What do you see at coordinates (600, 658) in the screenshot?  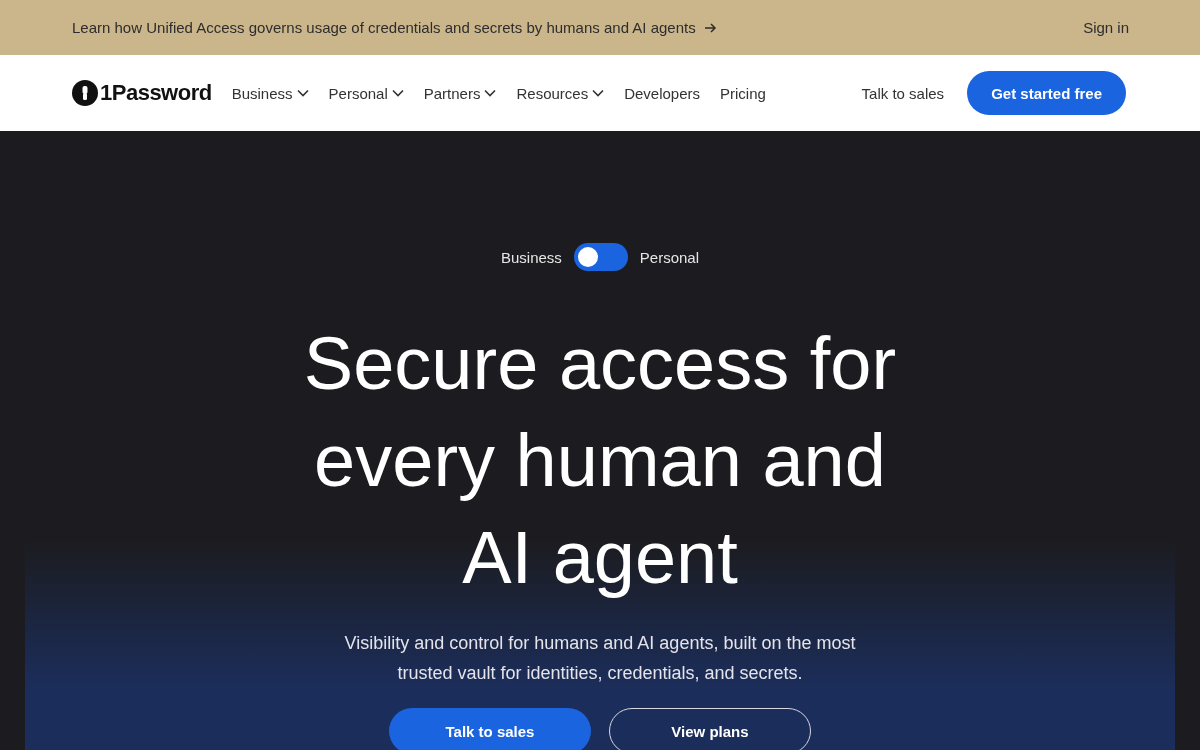 I see `hero-subheading: Visibility and control for humans and AI agents, built on the most trusted vault for identities, credentials, and secrets.` at bounding box center [600, 658].